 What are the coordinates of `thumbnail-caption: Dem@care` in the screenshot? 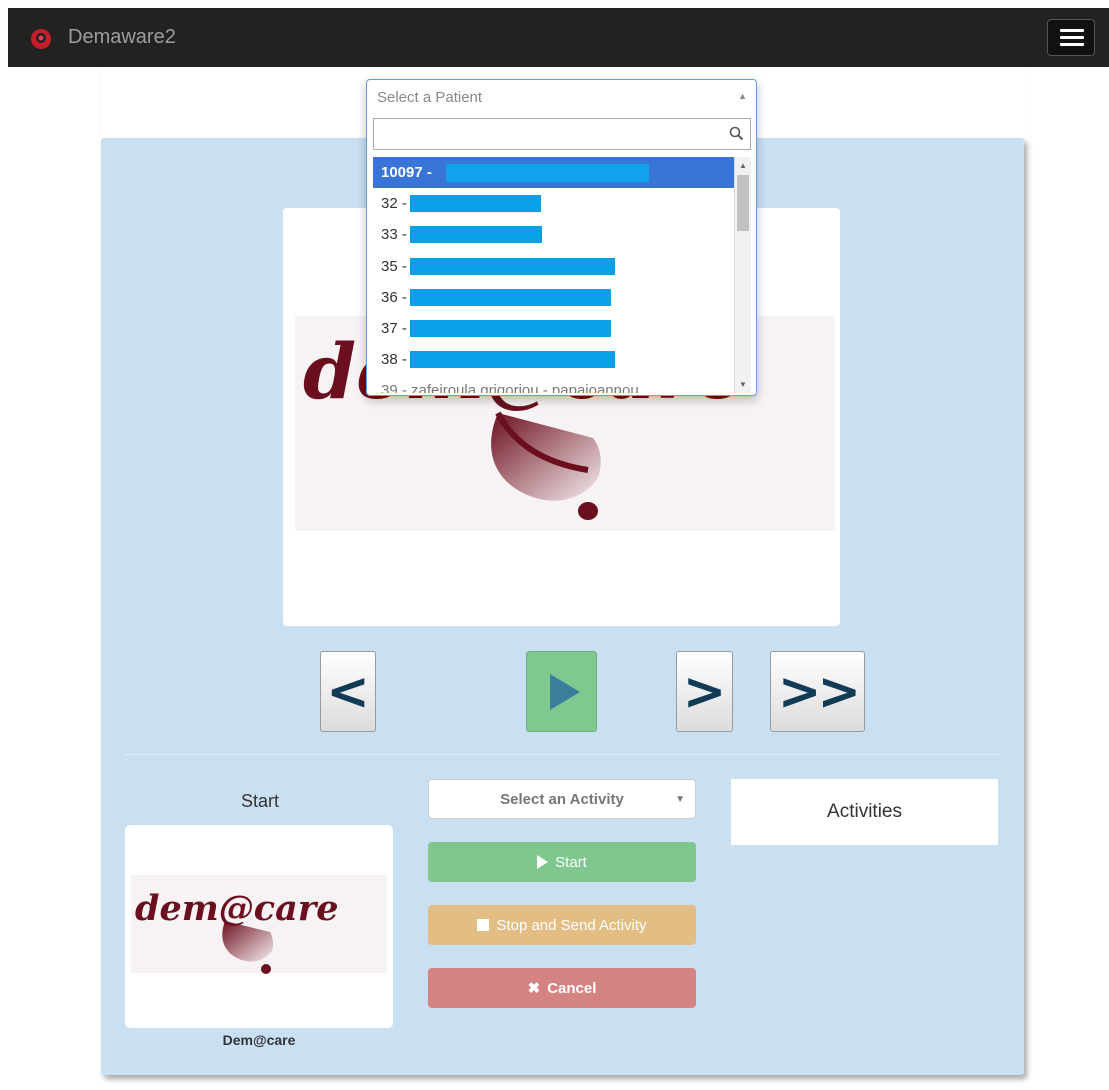 It's located at (259, 1040).